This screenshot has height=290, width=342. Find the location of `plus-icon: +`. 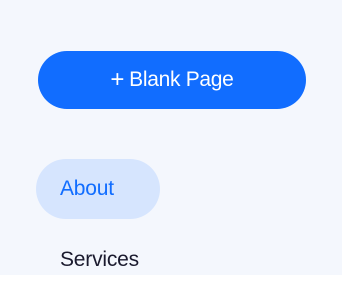

plus-icon: + is located at coordinates (117, 79).